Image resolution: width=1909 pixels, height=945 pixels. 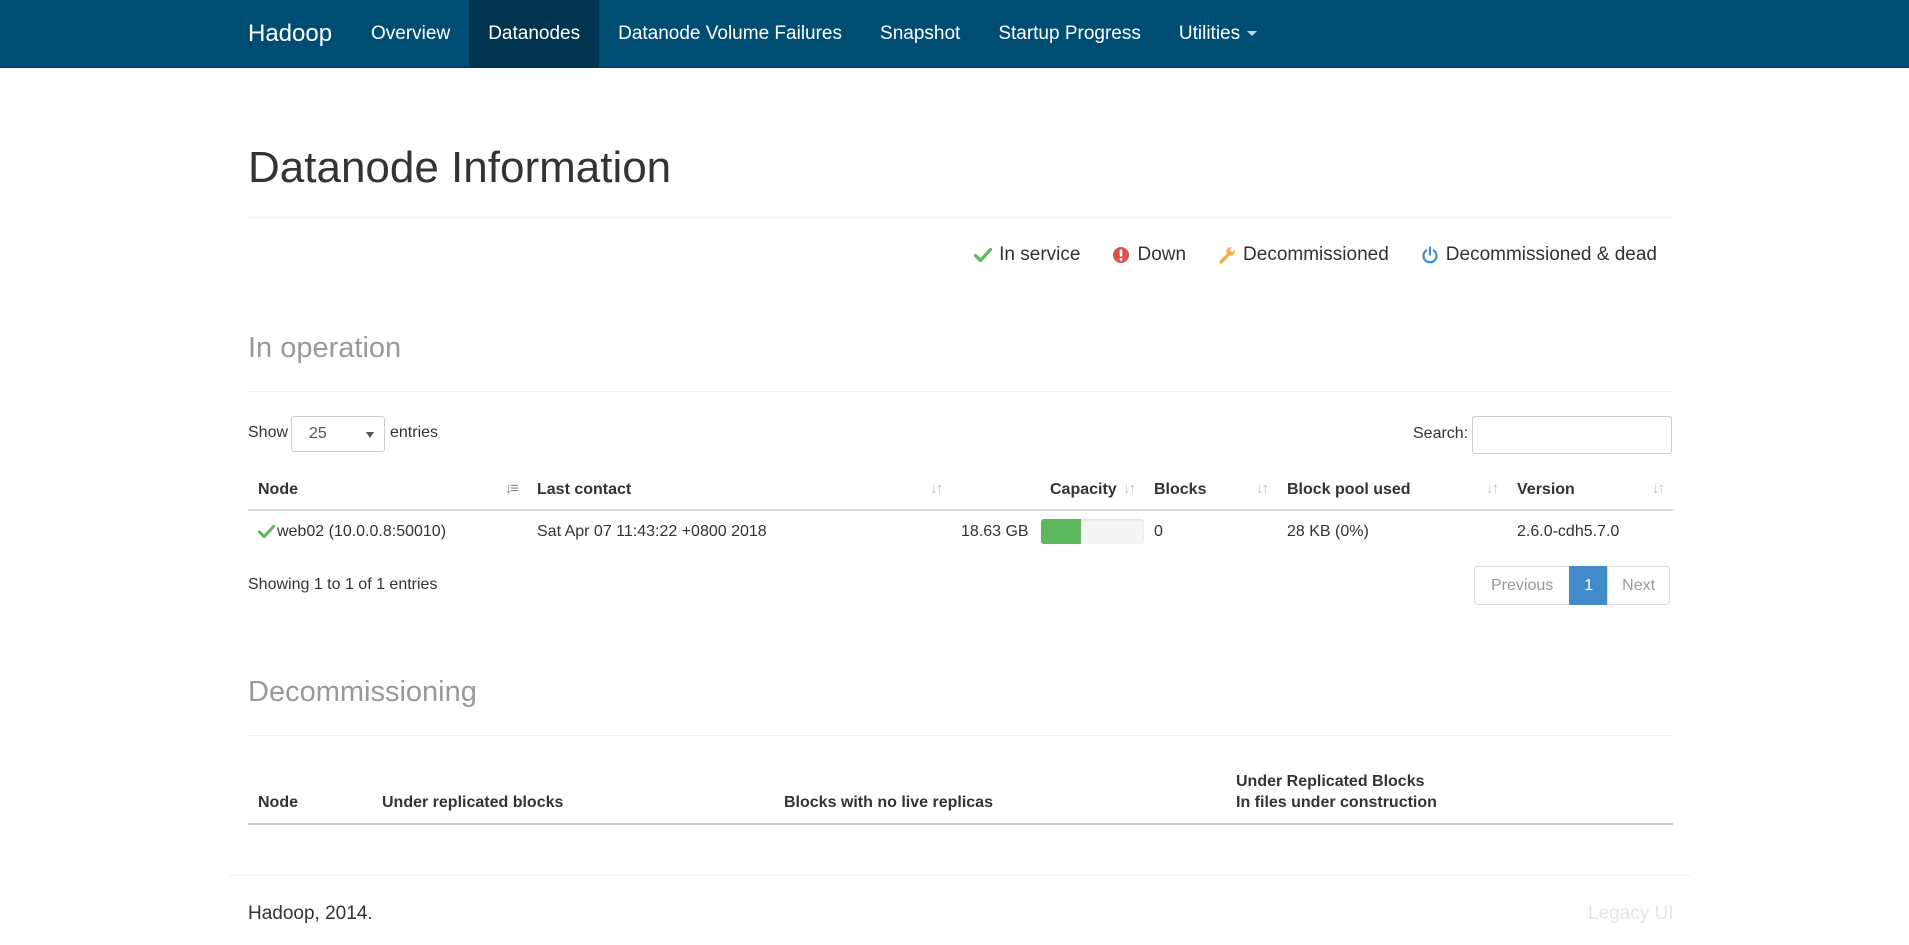 I want to click on nav-datanode-volume-failures: Datanode Volume Failures, so click(x=730, y=34).